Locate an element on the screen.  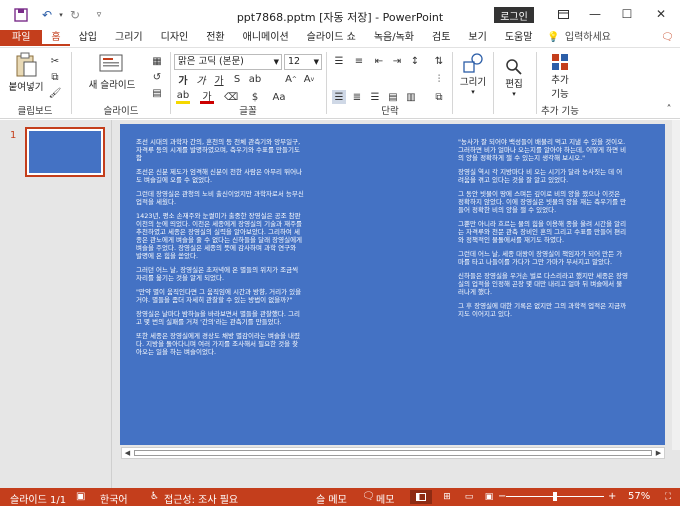
tab-animations: 애니메이션 is located at coordinates (266, 38).